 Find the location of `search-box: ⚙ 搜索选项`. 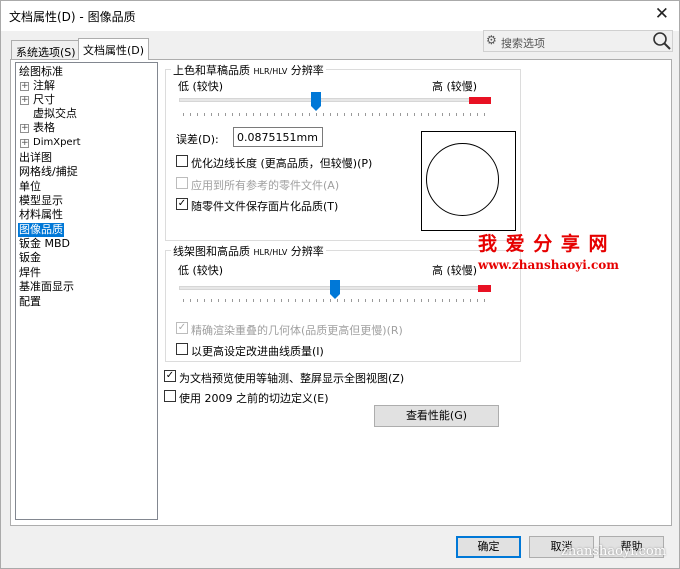

search-box: ⚙ 搜索选项 is located at coordinates (578, 41).